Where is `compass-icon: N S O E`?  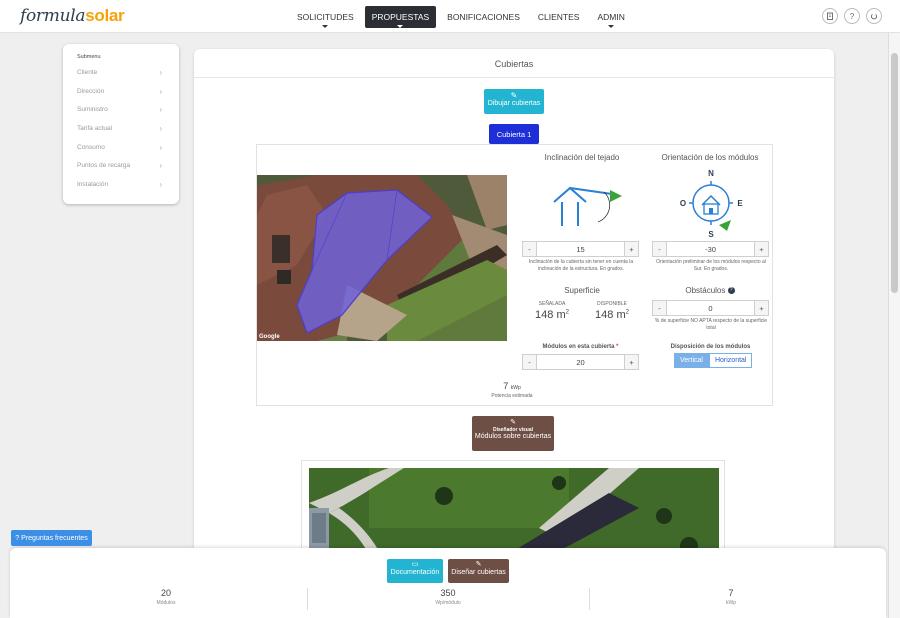
compass-icon: N S O E is located at coordinates (711, 204).